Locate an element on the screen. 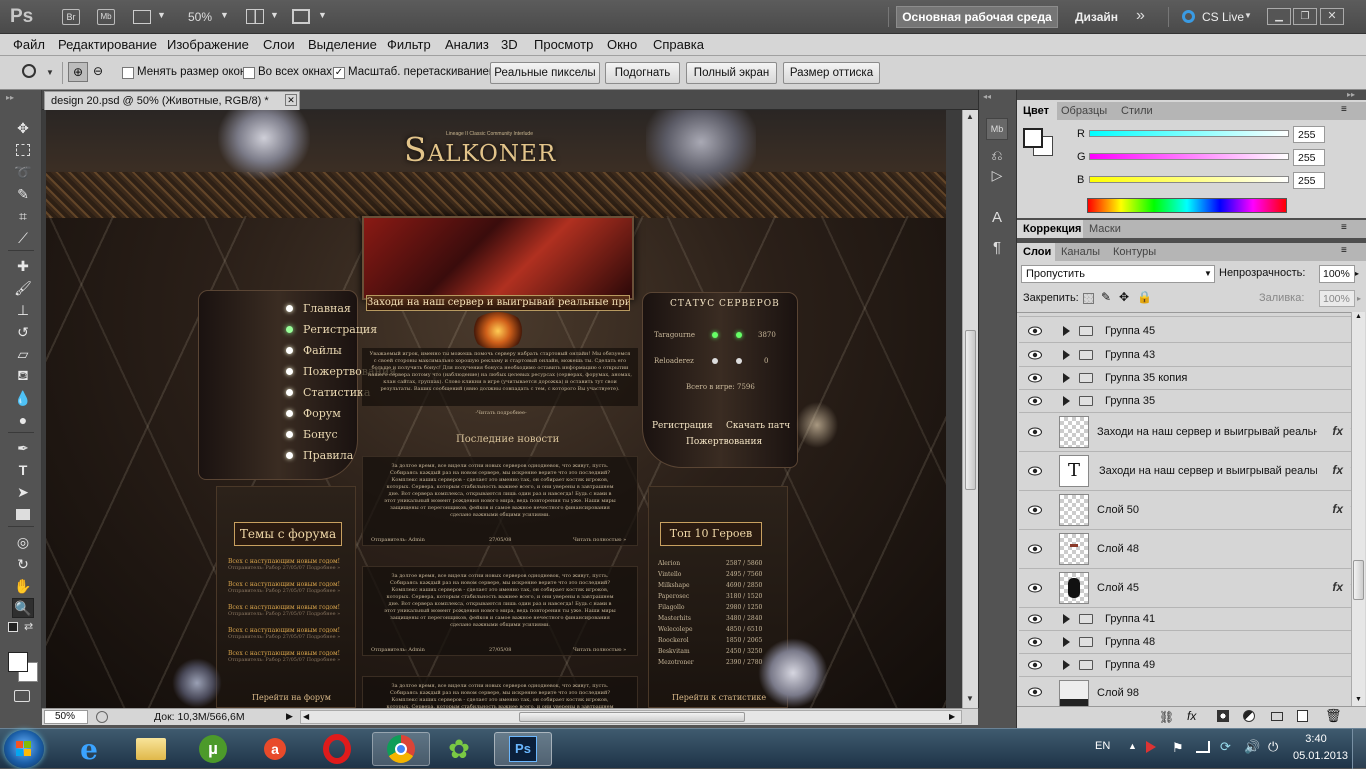  workspace-essentials-button: Основная рабочая среда is located at coordinates (977, 17).